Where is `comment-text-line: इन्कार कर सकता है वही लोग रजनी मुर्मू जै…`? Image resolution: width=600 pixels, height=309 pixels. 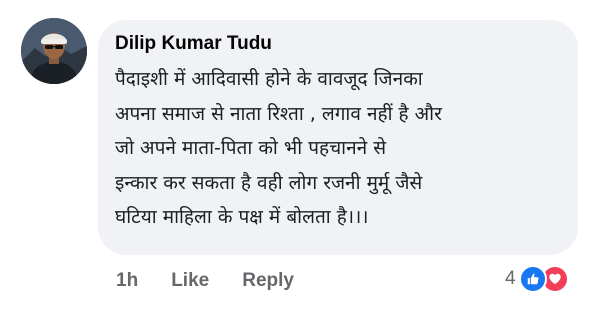
comment-text-line: इन्कार कर सकता है वही लोग रजनी मुर्मू जै… is located at coordinates (269, 182).